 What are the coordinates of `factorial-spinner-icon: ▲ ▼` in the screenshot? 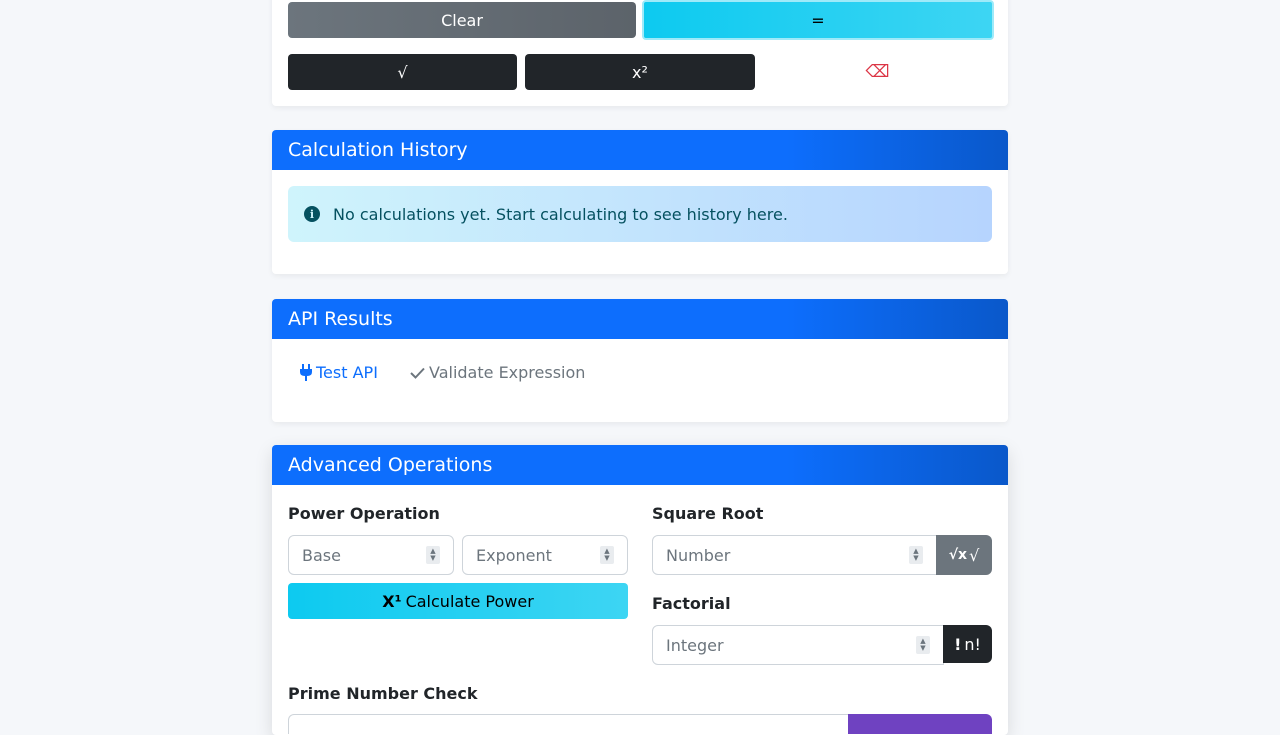 It's located at (923, 645).